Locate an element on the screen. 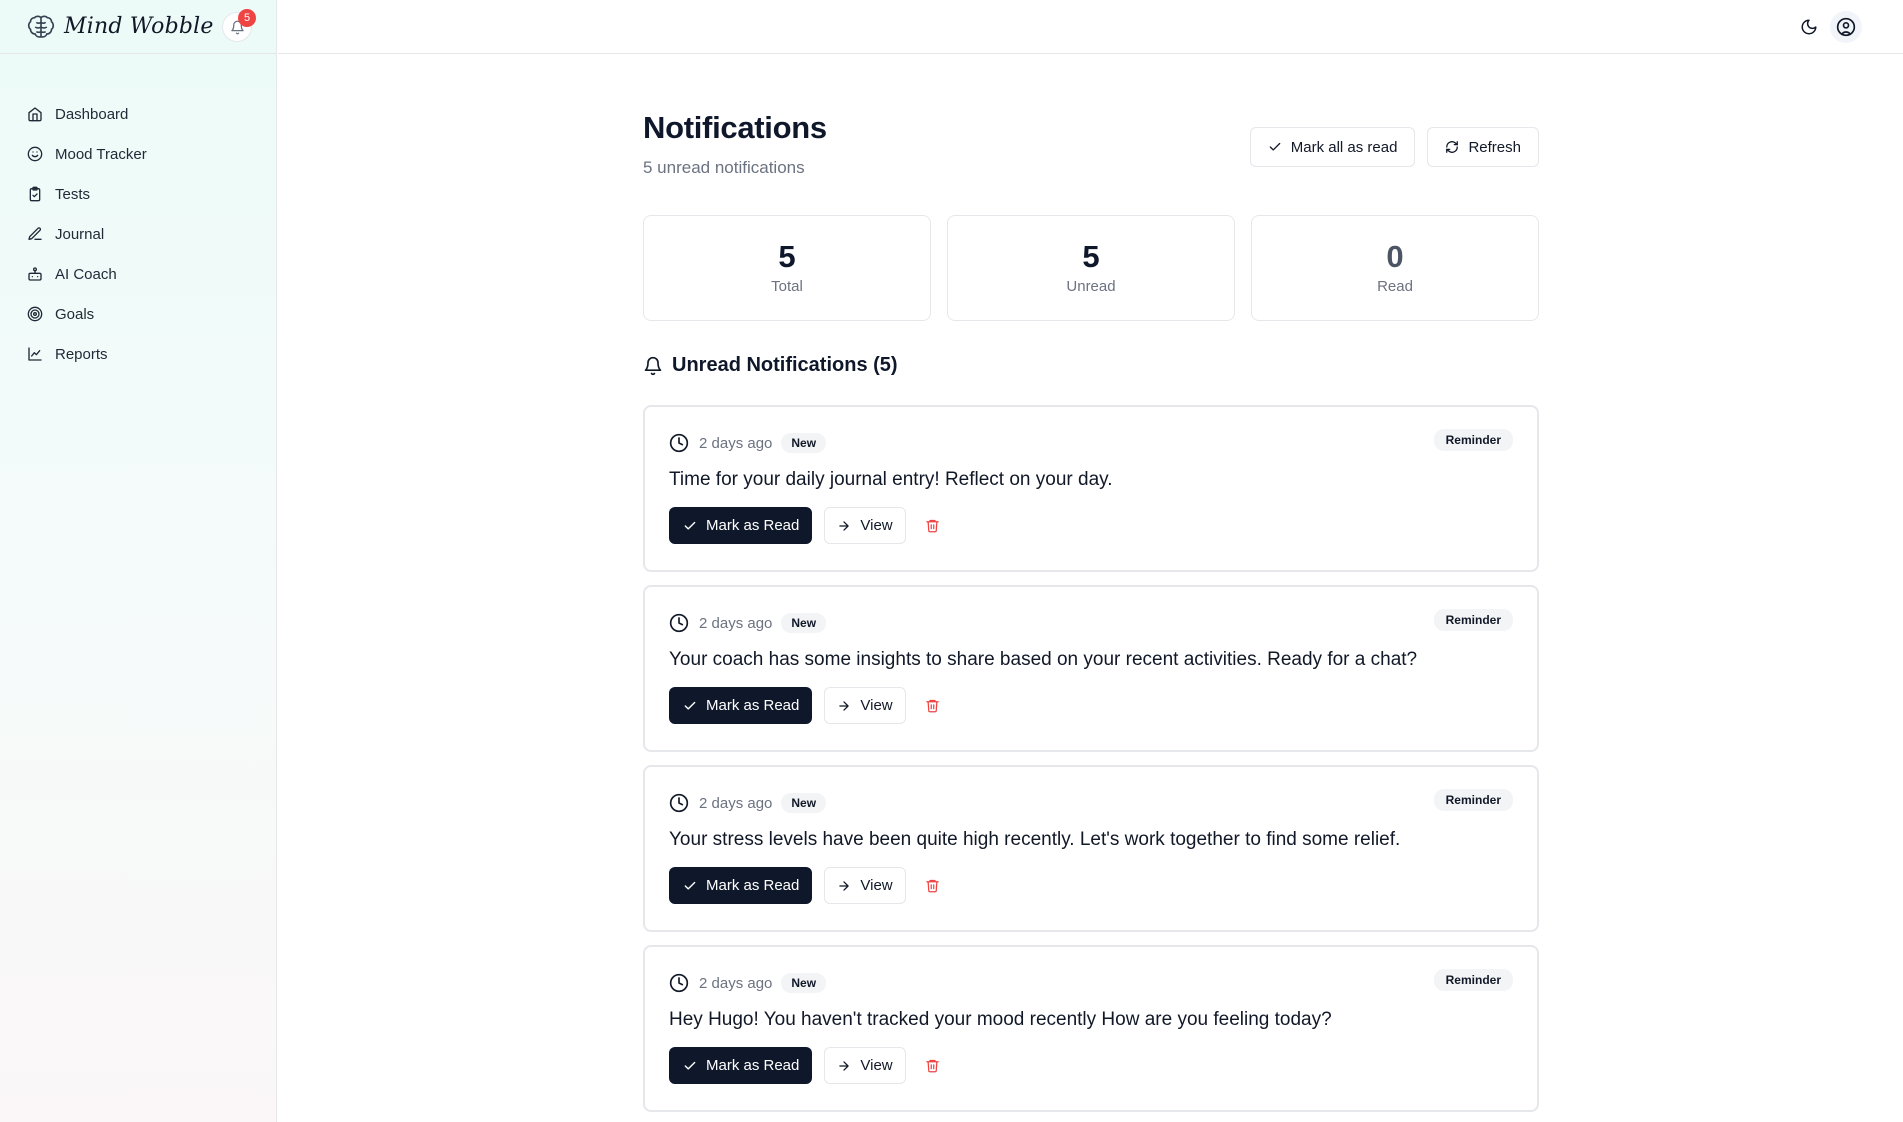  sidebar-item-mood-tracker: Mood Tracker is located at coordinates (138, 154).